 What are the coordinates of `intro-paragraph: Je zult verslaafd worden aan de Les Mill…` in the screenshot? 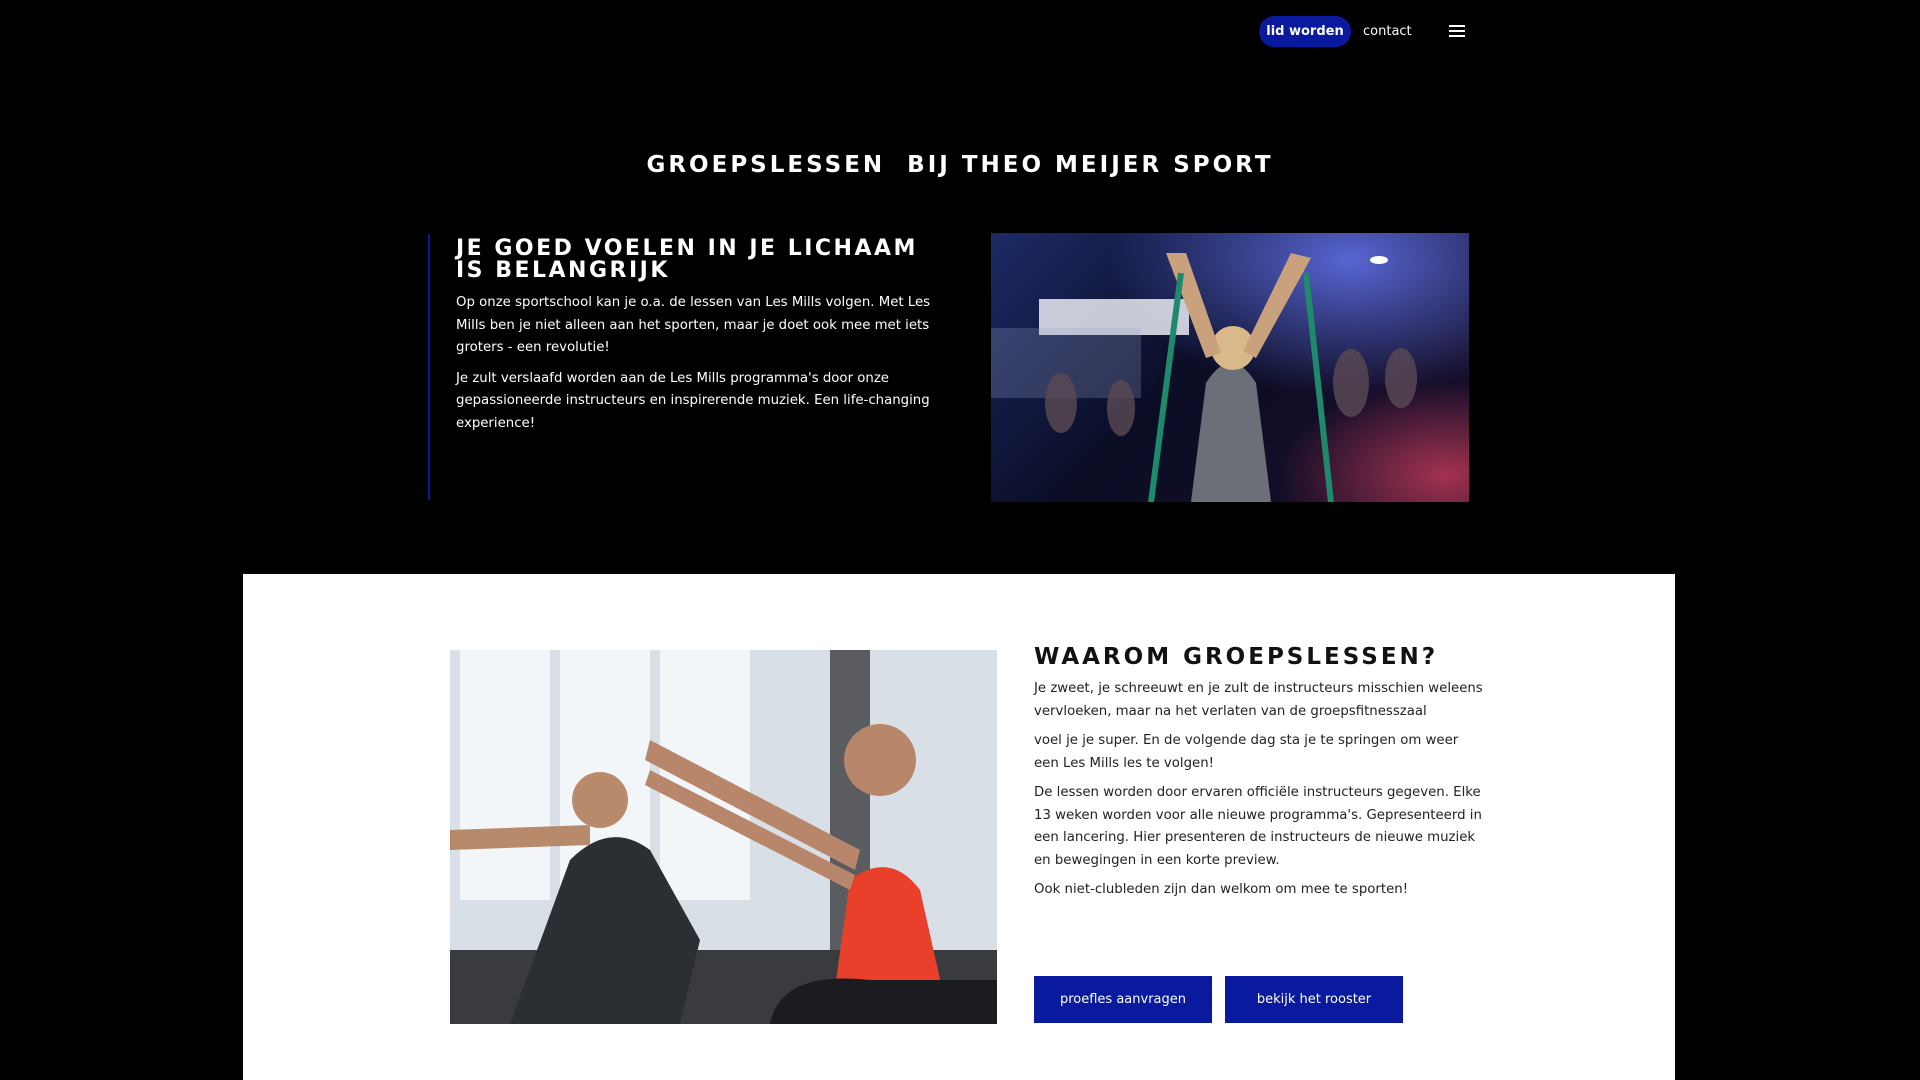 It's located at (693, 400).